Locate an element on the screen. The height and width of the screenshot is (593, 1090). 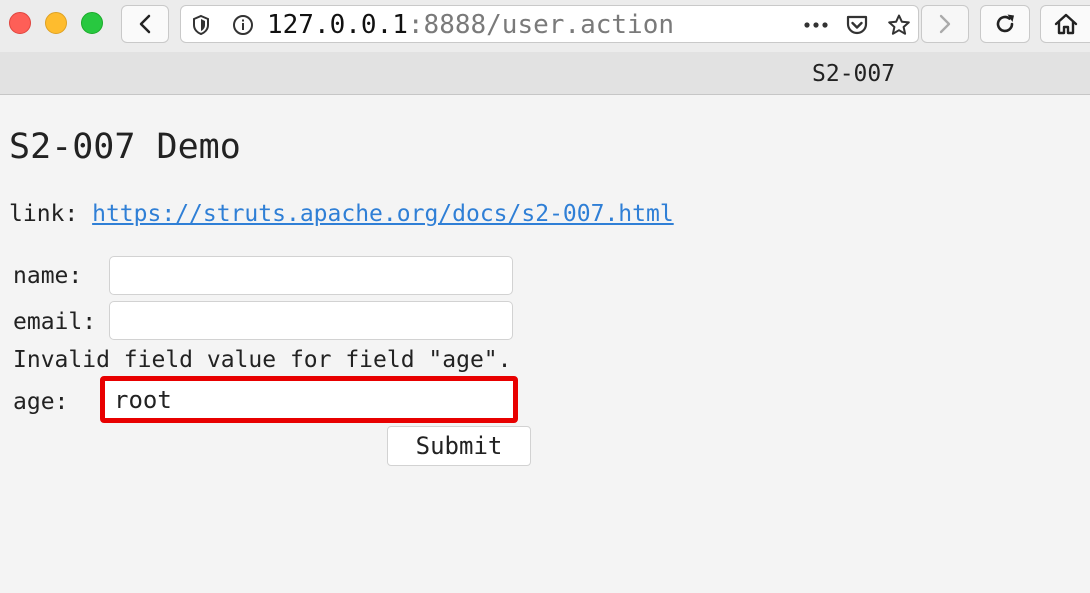
pocket-icon is located at coordinates (857, 25).